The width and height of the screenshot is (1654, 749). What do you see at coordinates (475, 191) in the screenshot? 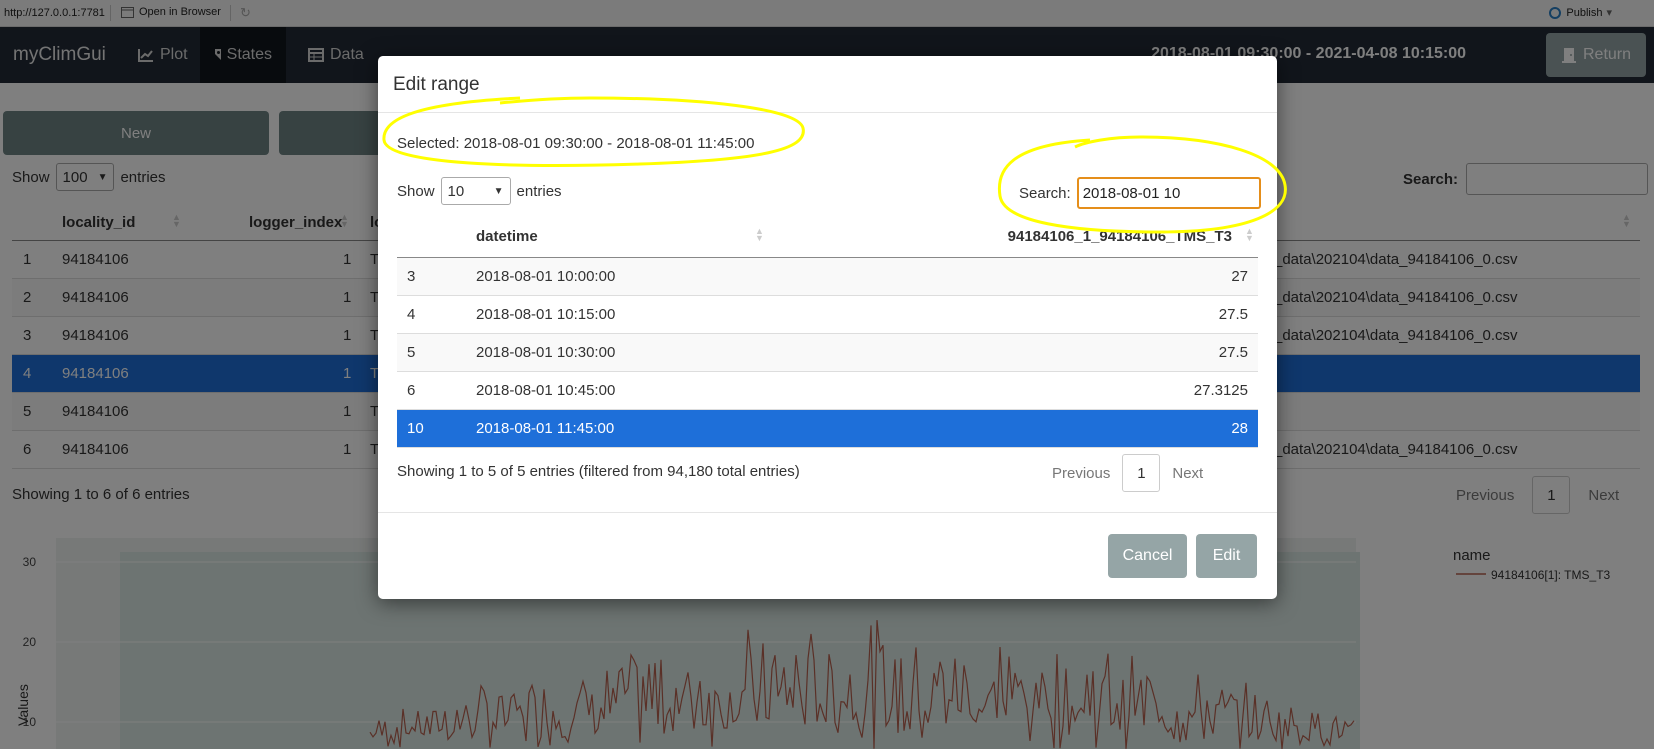
I see `modal-page-length-select: 10 ▼` at bounding box center [475, 191].